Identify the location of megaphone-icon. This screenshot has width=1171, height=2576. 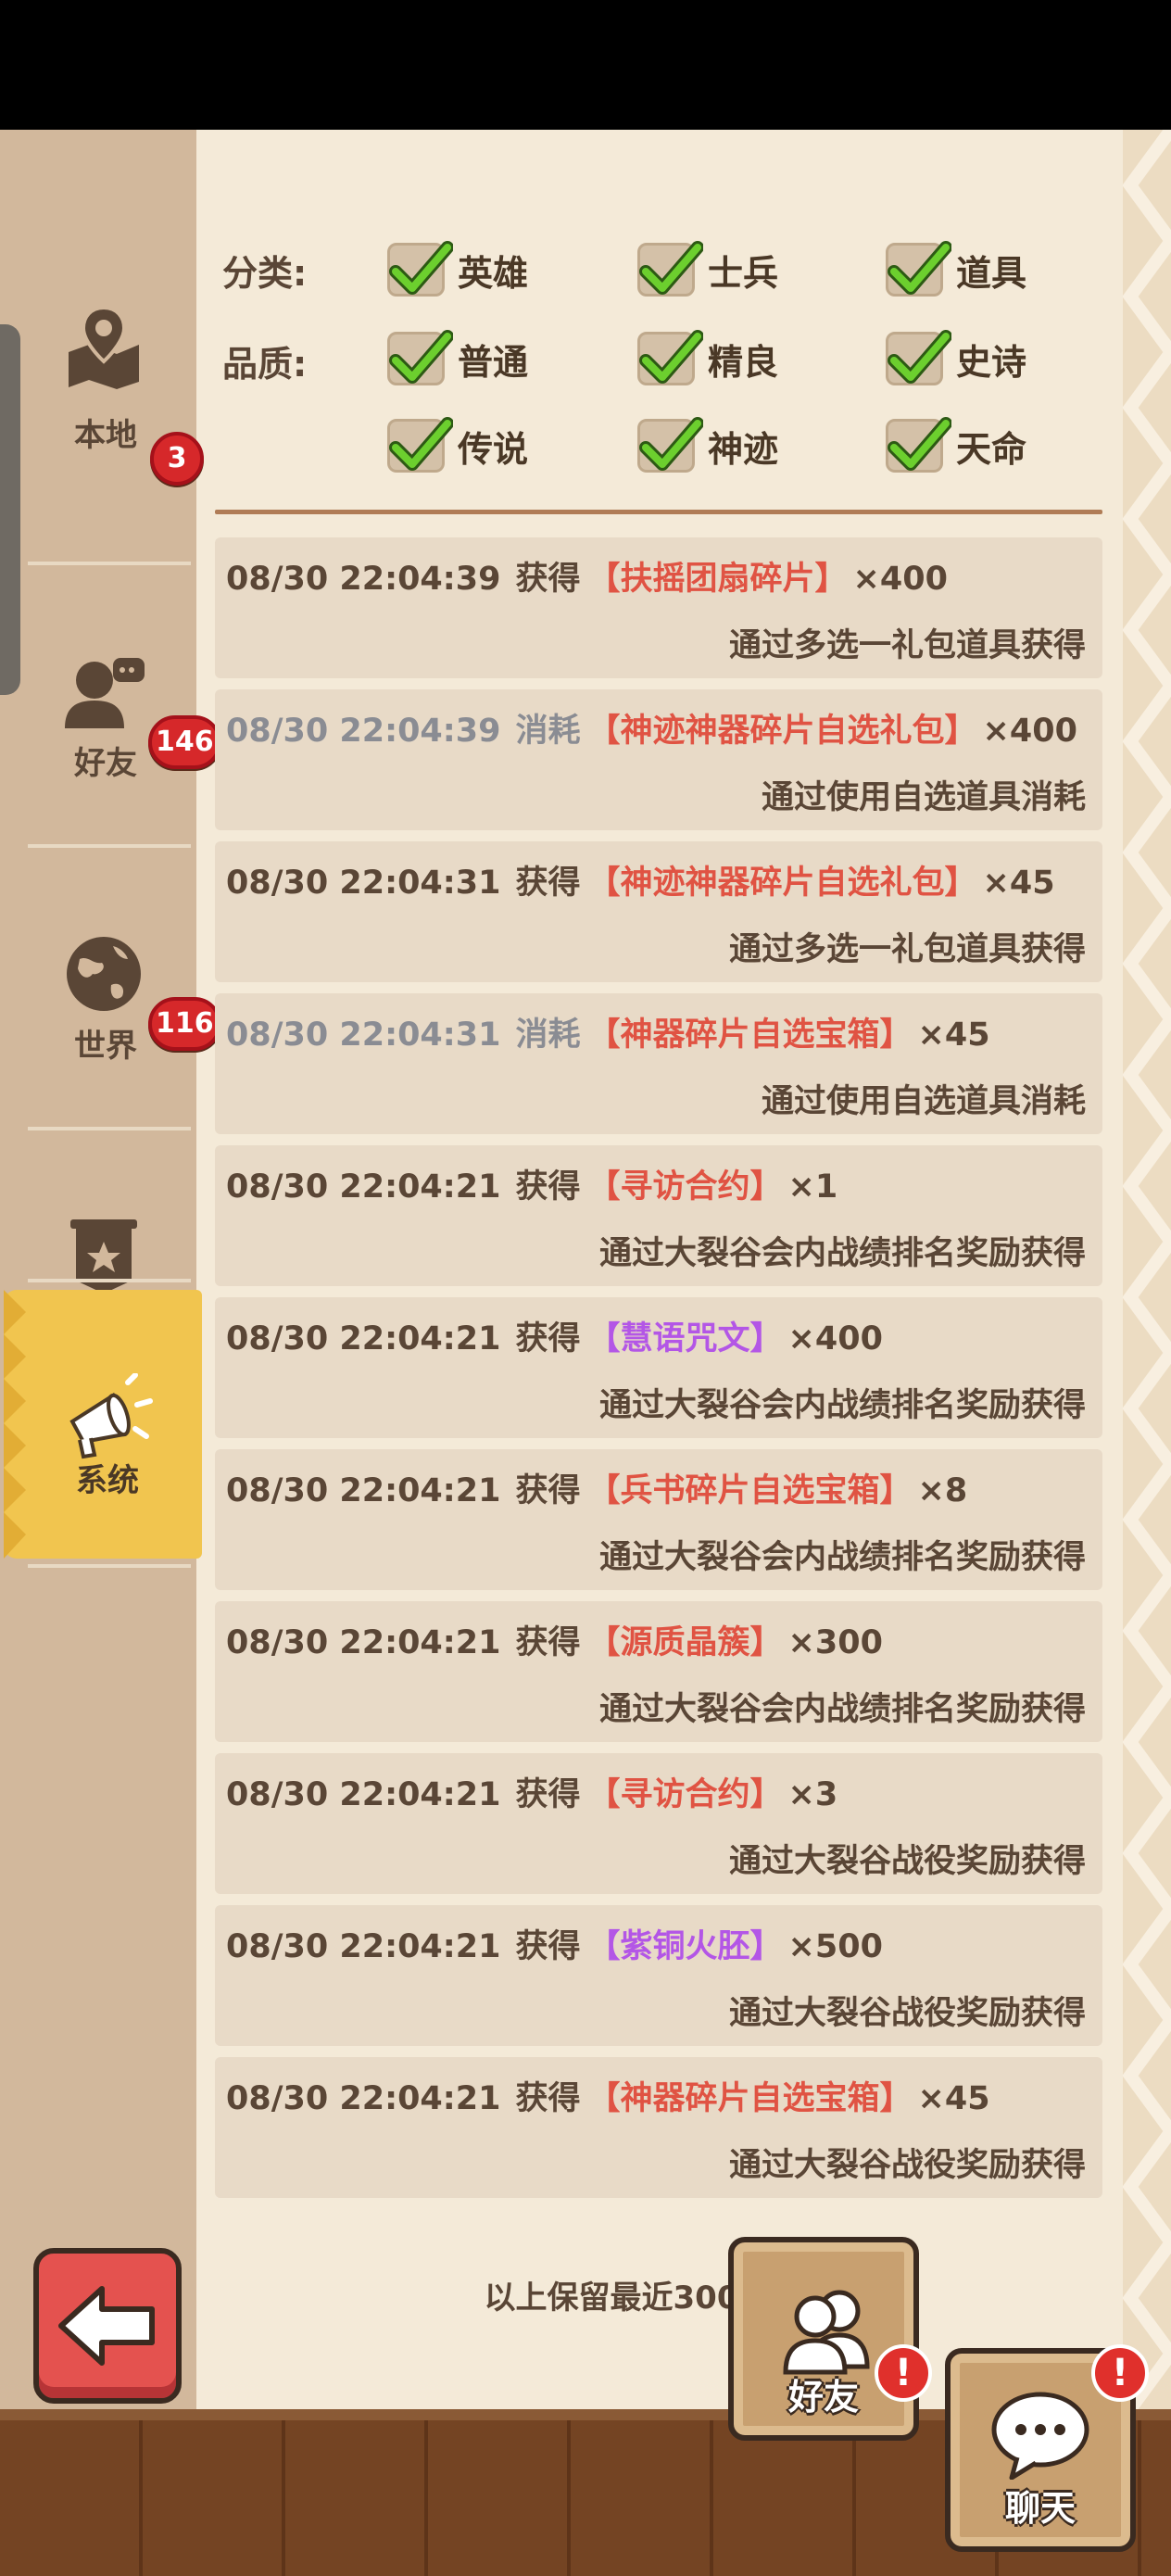
(109, 1417).